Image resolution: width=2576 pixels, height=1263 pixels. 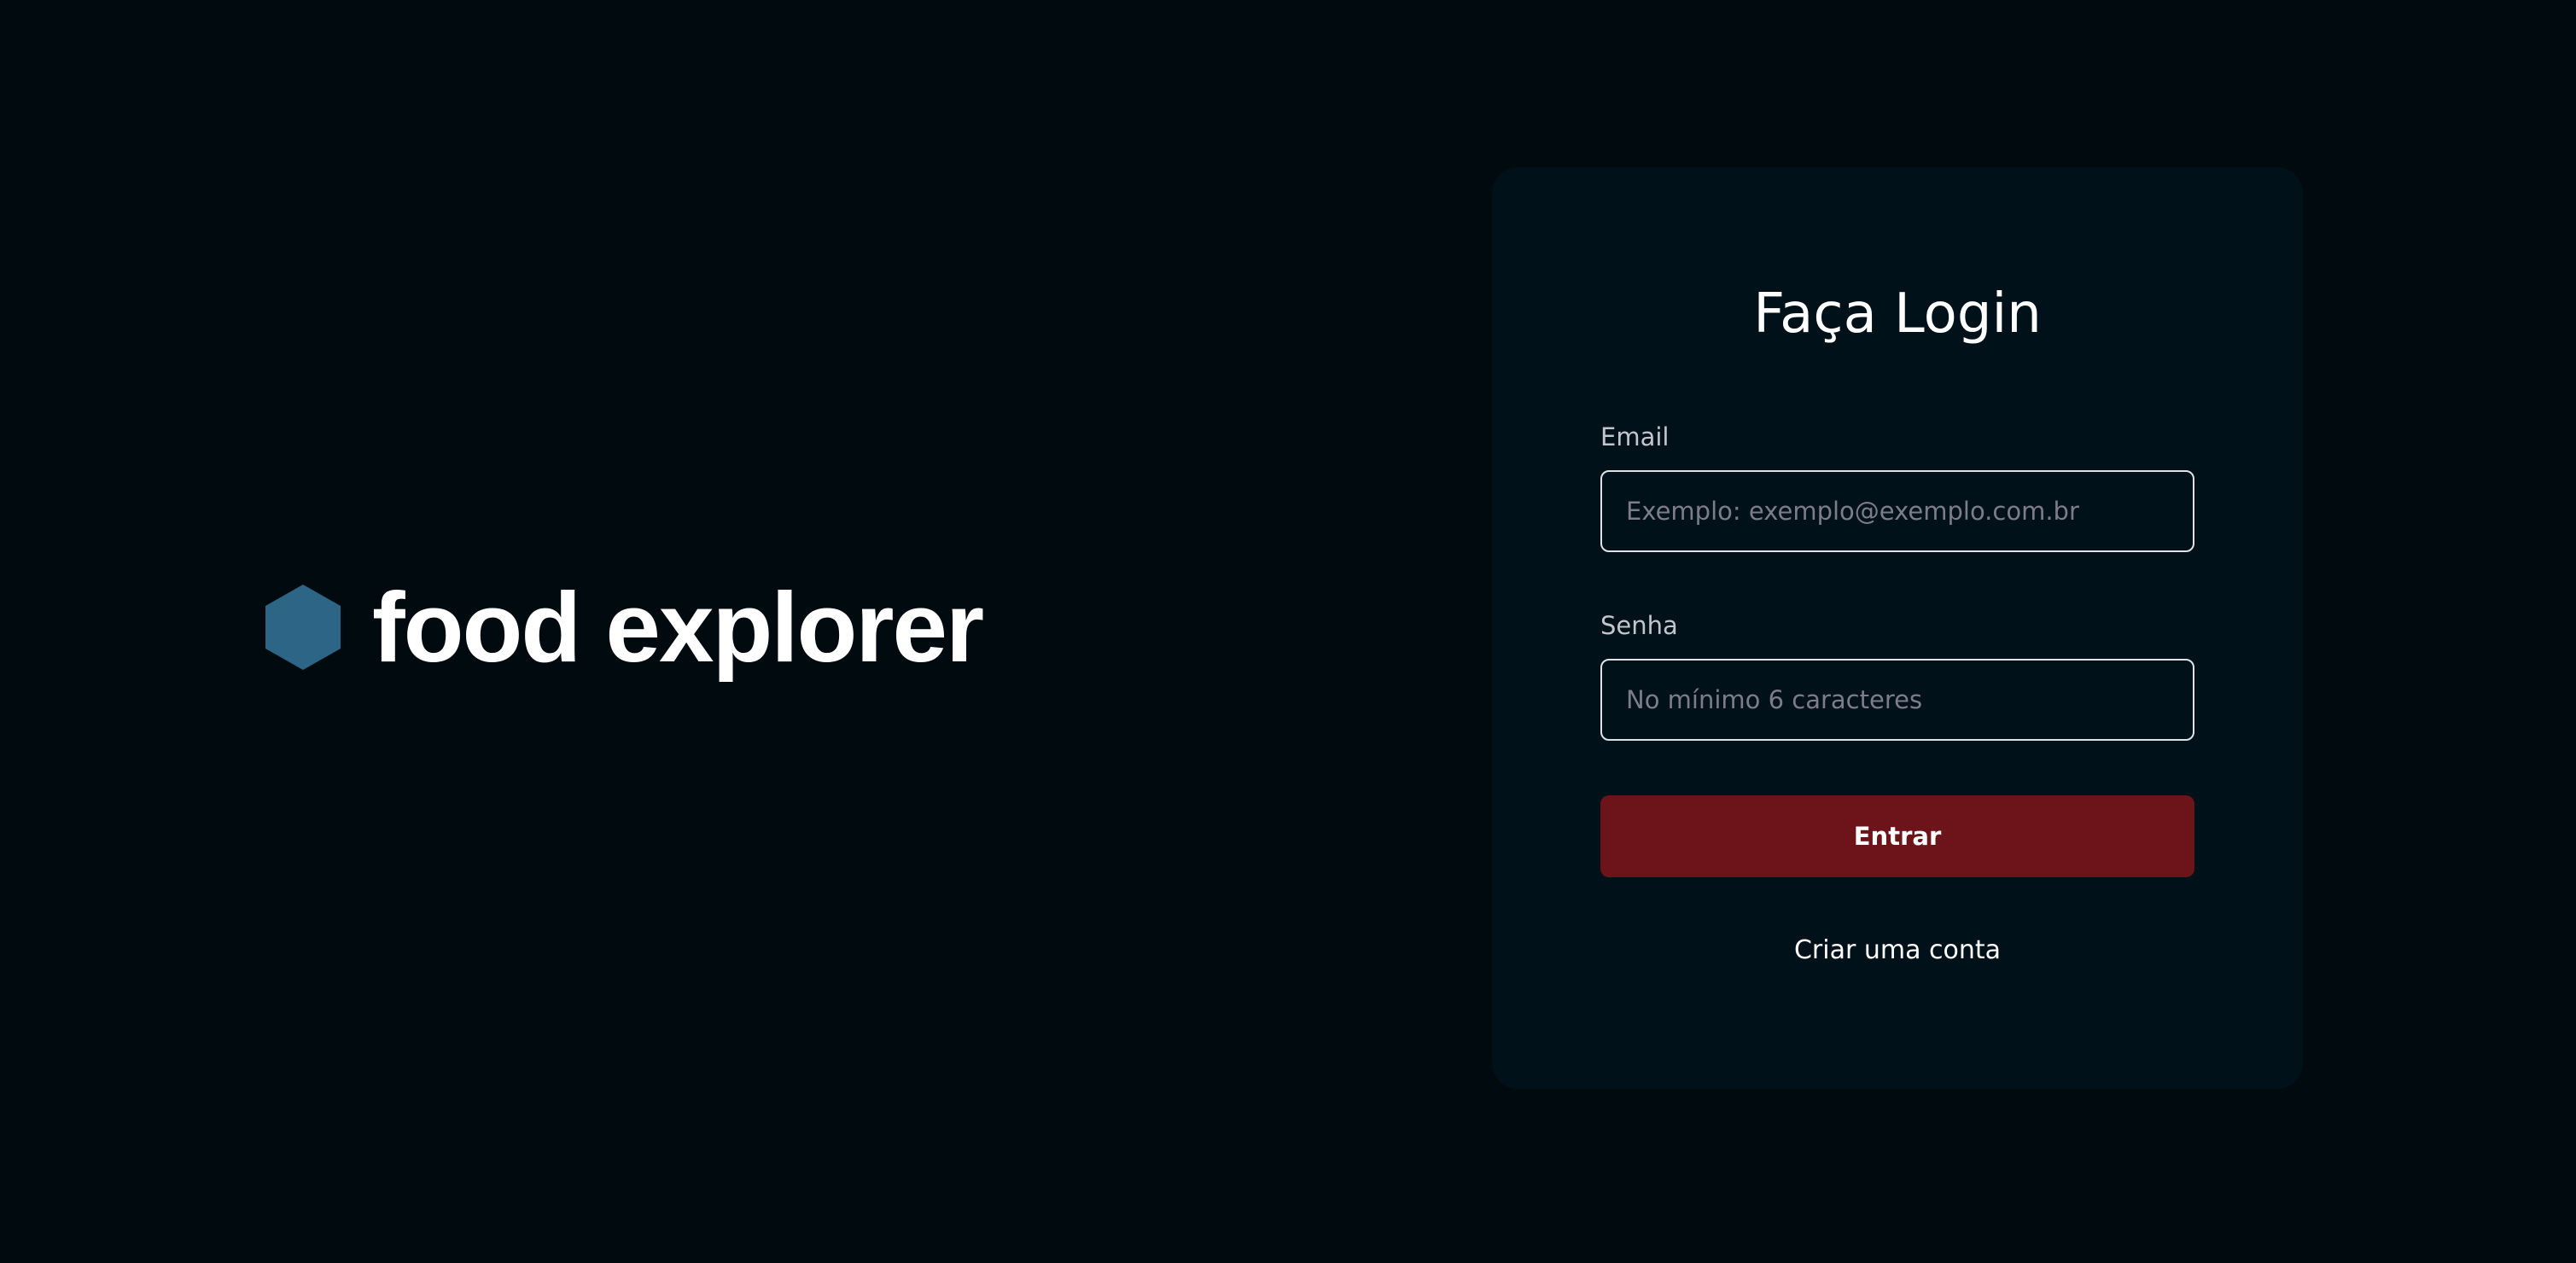 I want to click on hexagon-icon, so click(x=303, y=627).